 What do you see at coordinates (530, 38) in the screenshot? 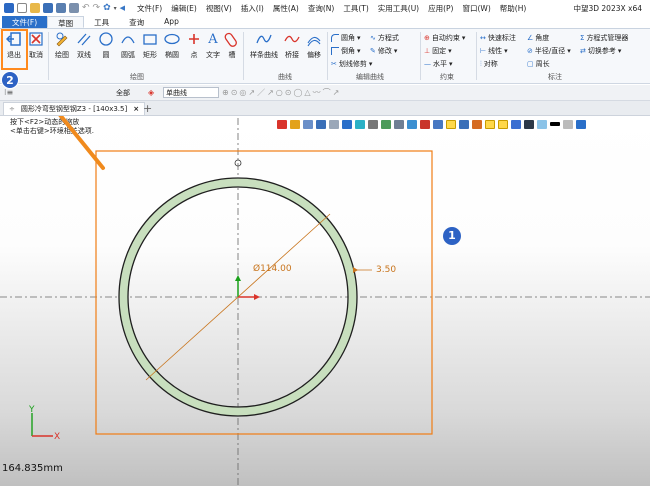
I see `angle-icon: ∠` at bounding box center [530, 38].